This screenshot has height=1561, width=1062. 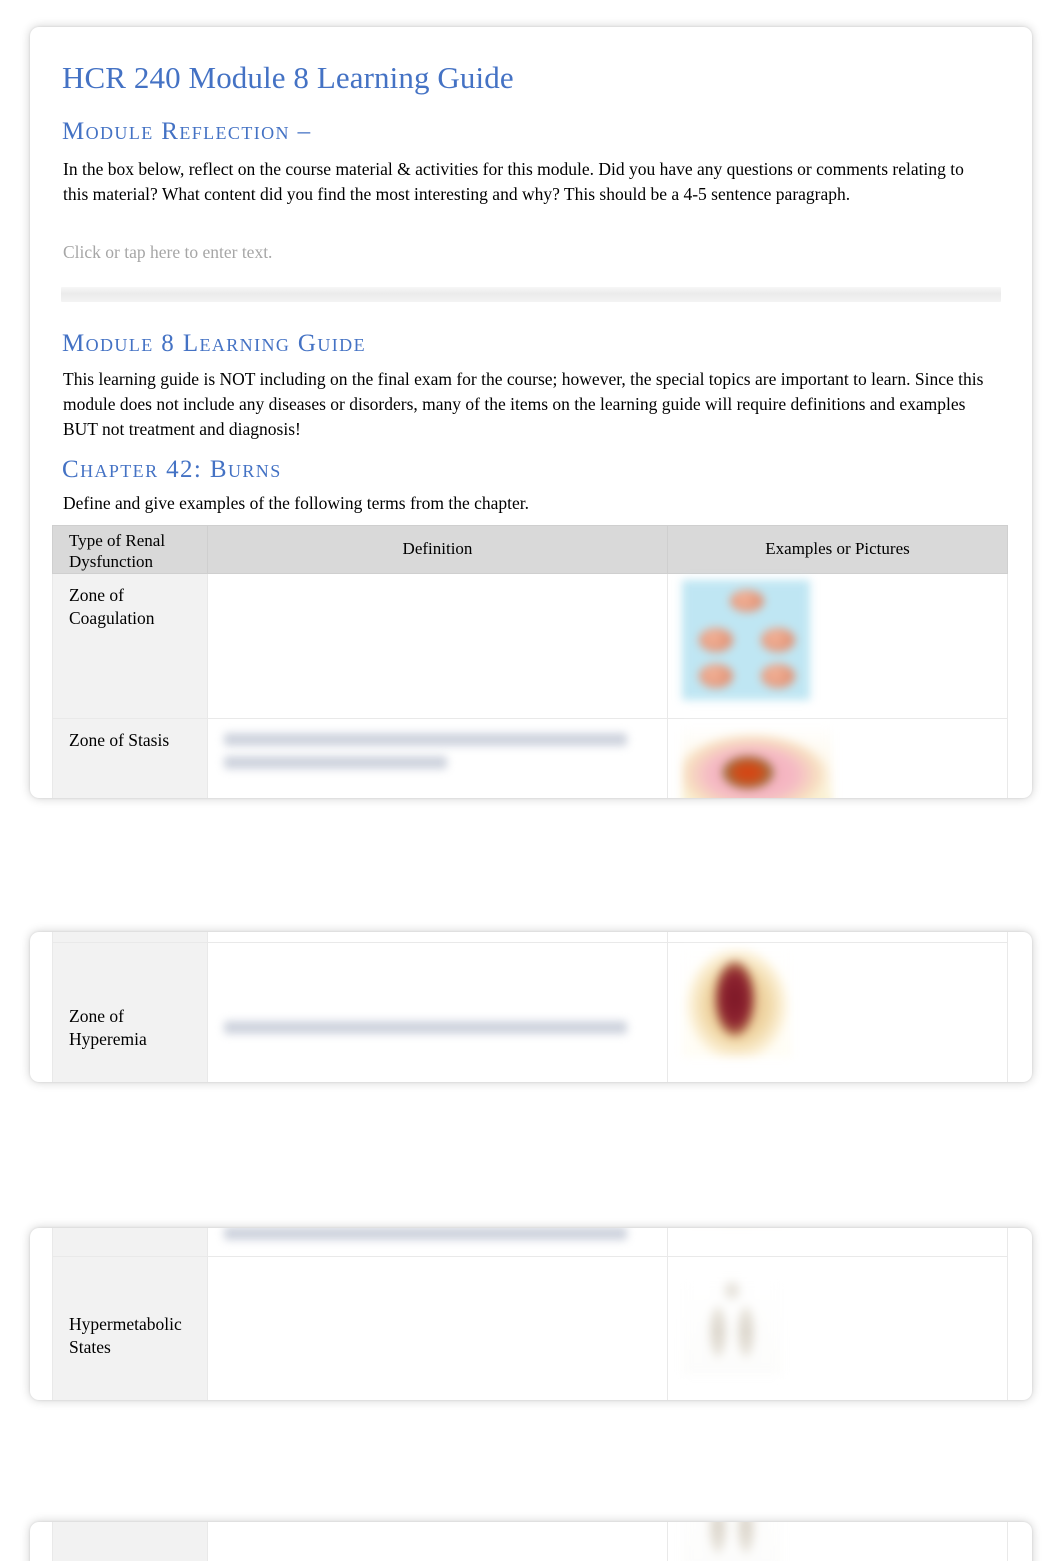 I want to click on row-label-hypermetabolic-states: Hypermetabolic States, so click(x=130, y=1328).